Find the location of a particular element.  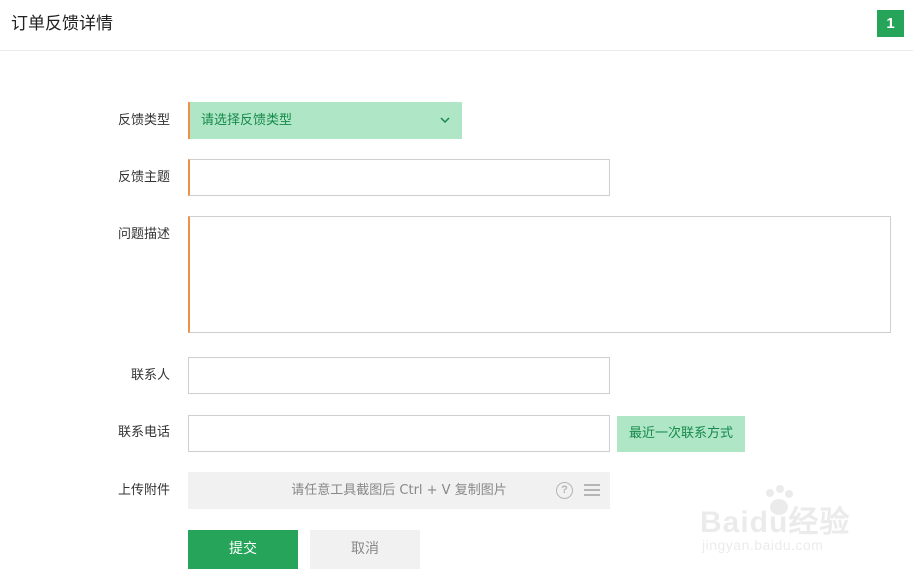

attachment-hint: 请任意工具截图后 Ctrl + V 复制图片 is located at coordinates (399, 490).